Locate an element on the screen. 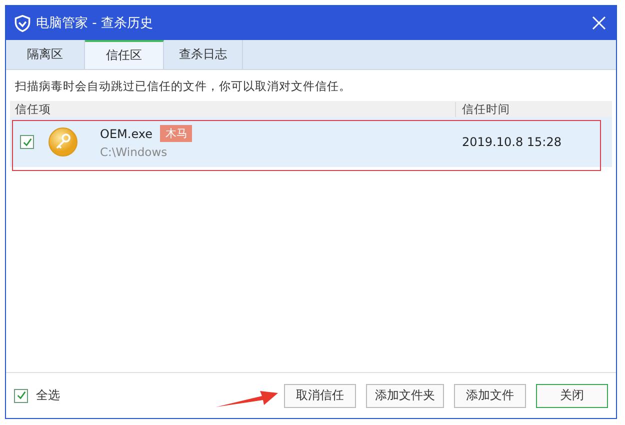 The width and height of the screenshot is (625, 425). tab: 信任区 is located at coordinates (124, 54).